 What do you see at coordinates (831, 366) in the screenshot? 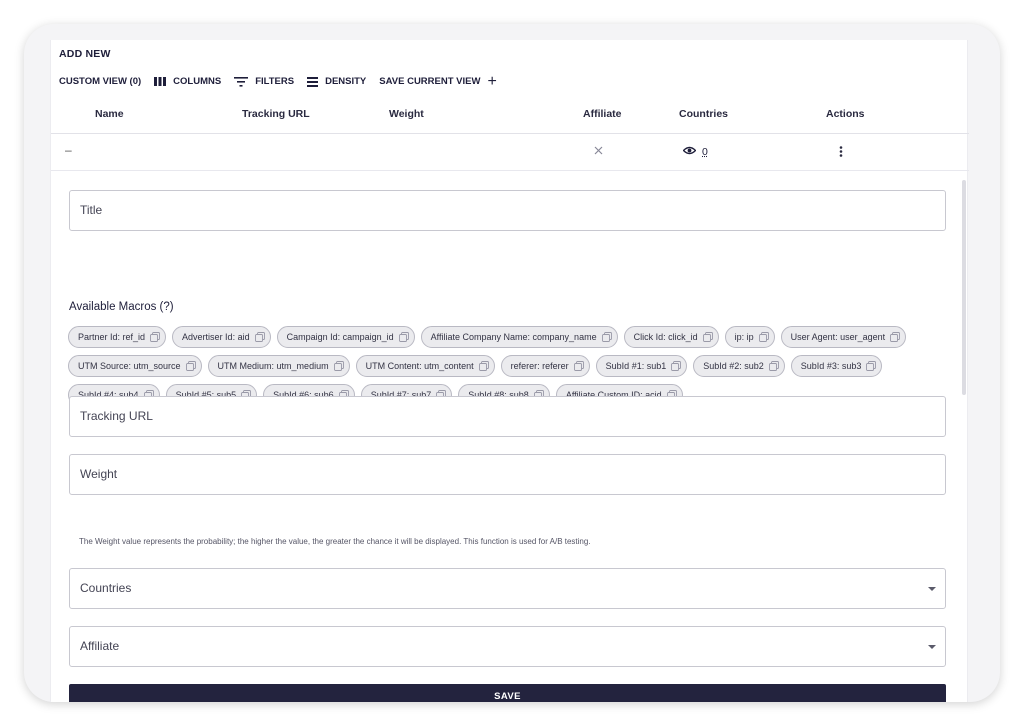
I see `macro-chip-label: SubId #3: sub3` at bounding box center [831, 366].